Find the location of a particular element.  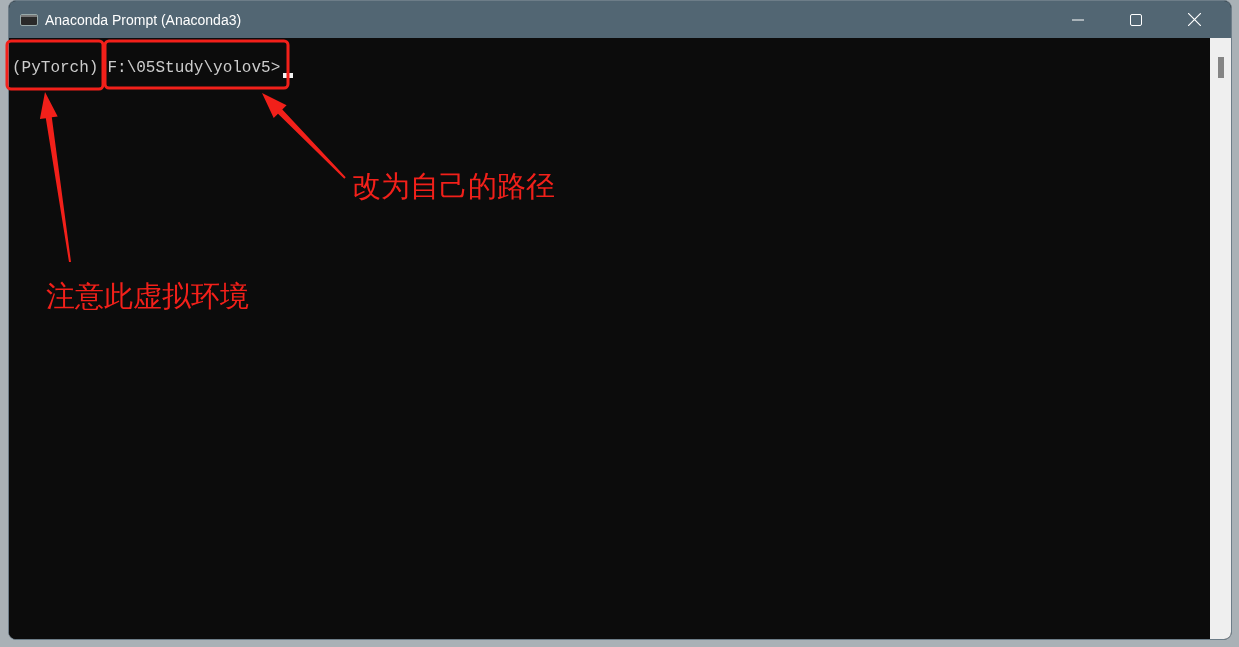

text-cursor is located at coordinates (288, 75).